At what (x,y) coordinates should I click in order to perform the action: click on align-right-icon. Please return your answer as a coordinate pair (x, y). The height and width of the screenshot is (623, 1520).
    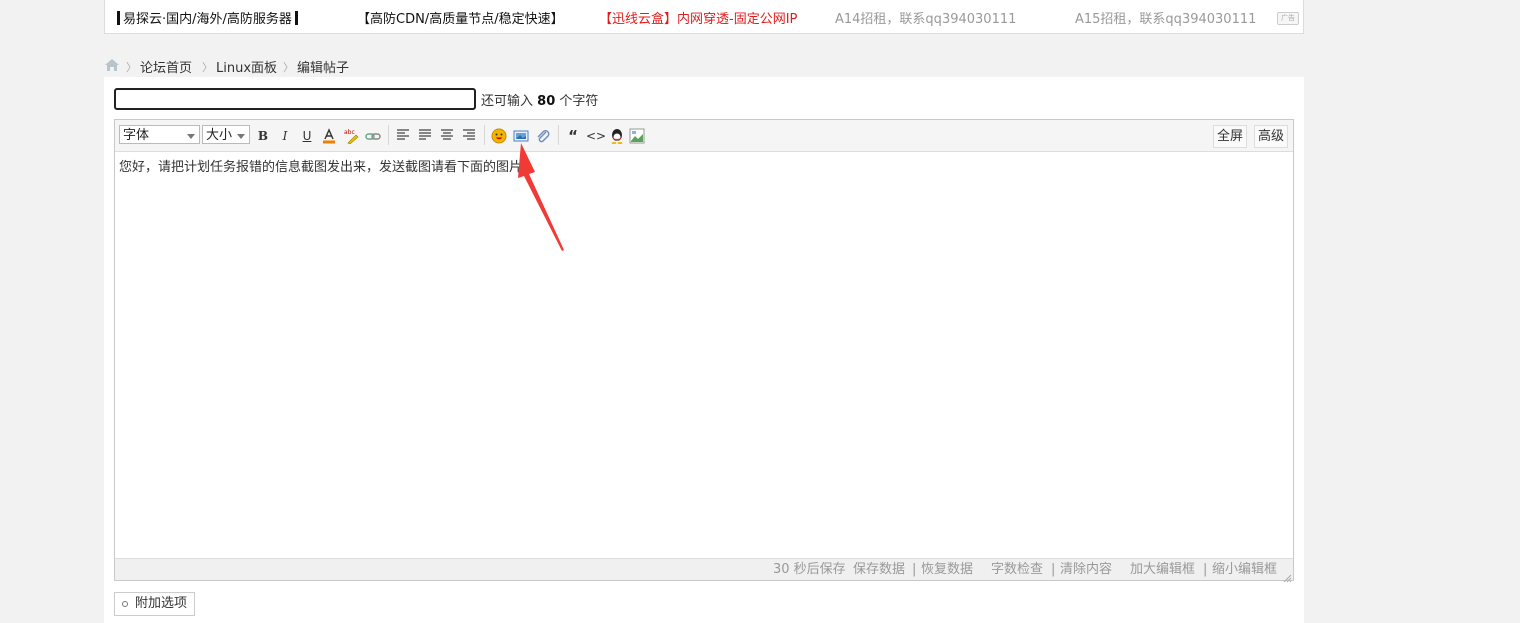
    Looking at the image, I should click on (469, 136).